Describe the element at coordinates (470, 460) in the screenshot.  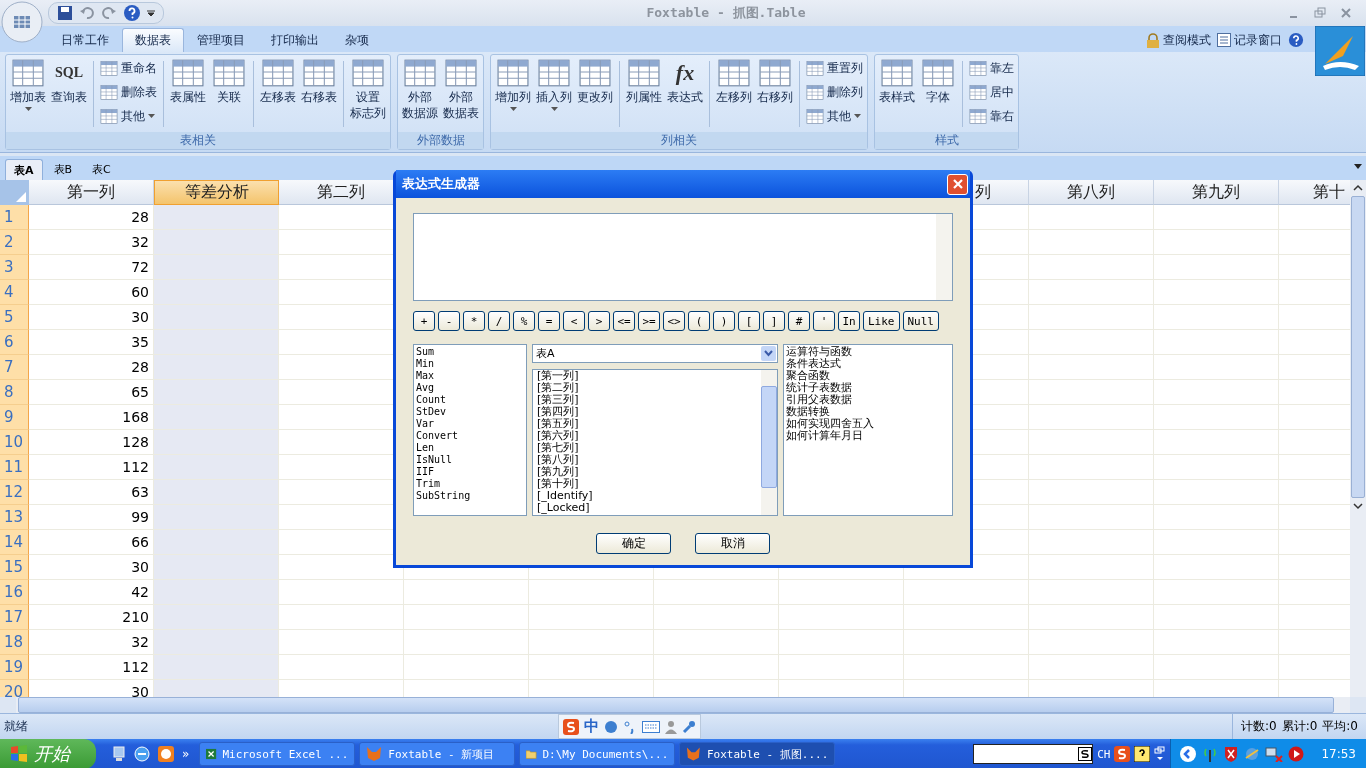
I see `list-item: IsNull` at that location.